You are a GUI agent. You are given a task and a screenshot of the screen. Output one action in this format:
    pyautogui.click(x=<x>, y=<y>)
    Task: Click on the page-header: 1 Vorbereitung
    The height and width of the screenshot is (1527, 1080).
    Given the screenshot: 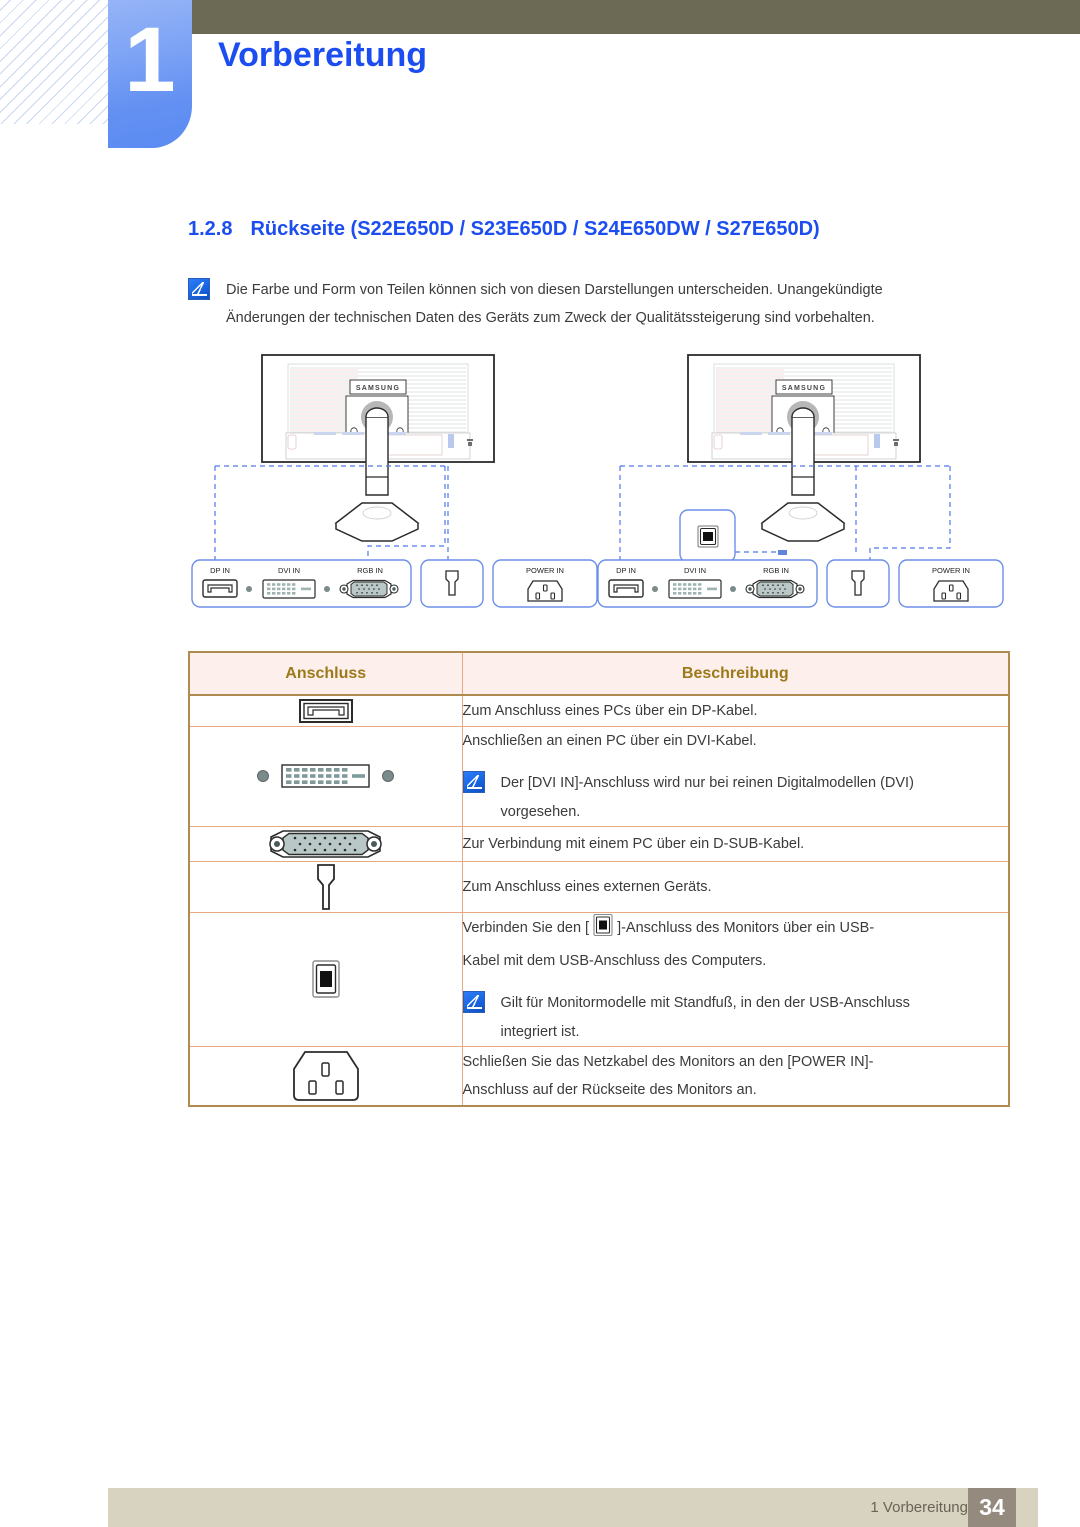 What is the action you would take?
    pyautogui.click(x=540, y=80)
    